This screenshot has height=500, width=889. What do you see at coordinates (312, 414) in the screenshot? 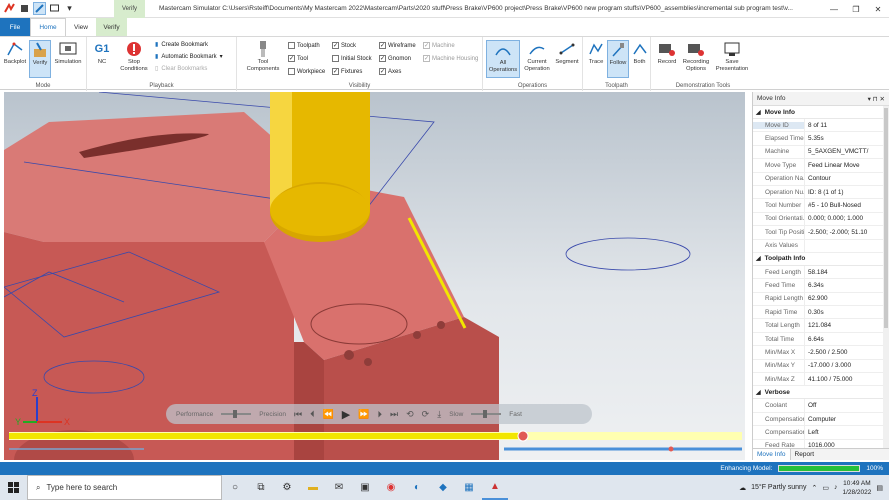
I see `step-back-icon: ⏴` at bounding box center [312, 414].